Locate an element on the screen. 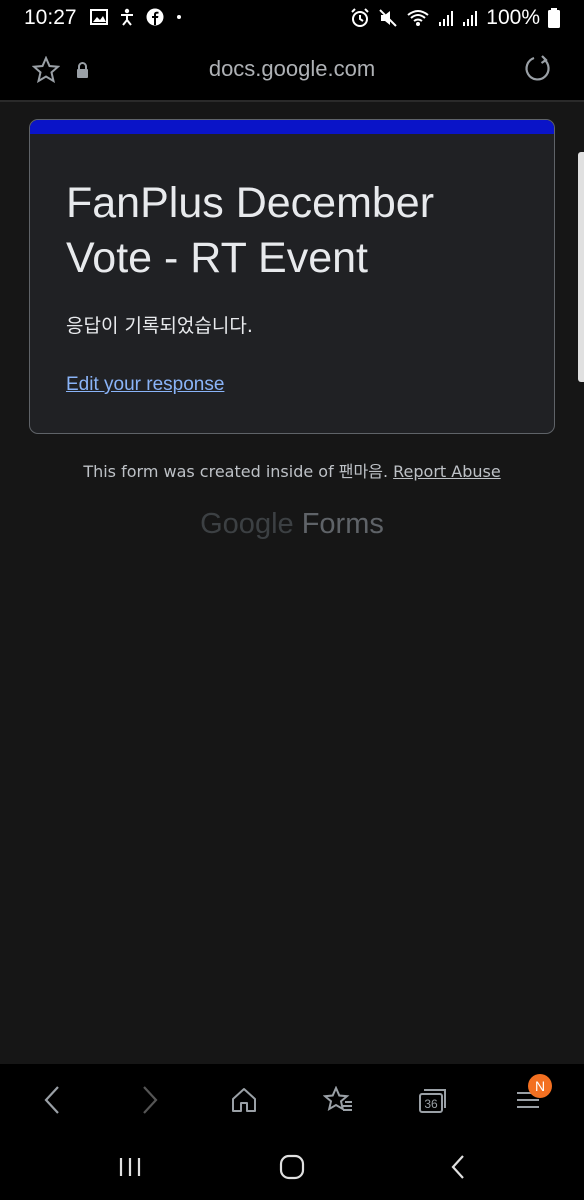  home-nav-button is located at coordinates (292, 1167).